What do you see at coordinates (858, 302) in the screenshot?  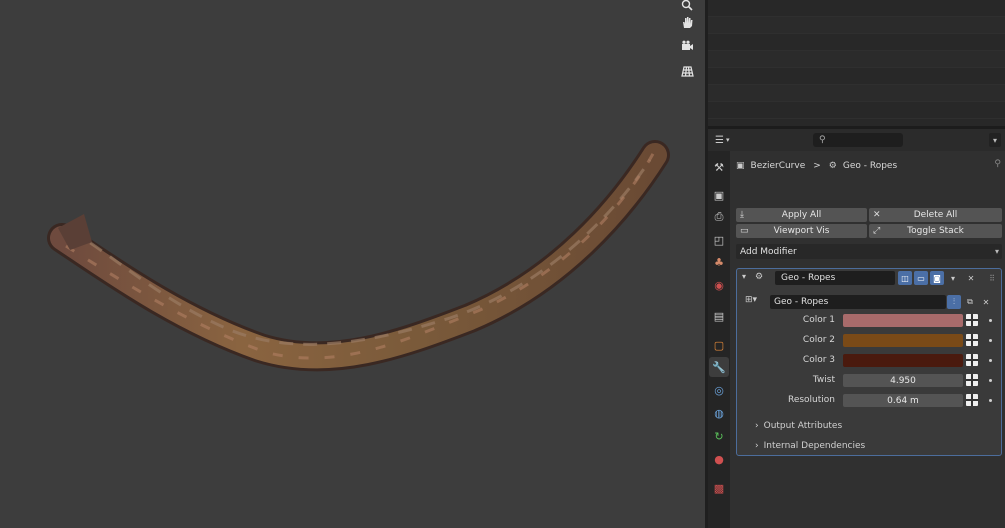 I see `node-group-field: Geo - Ropes` at bounding box center [858, 302].